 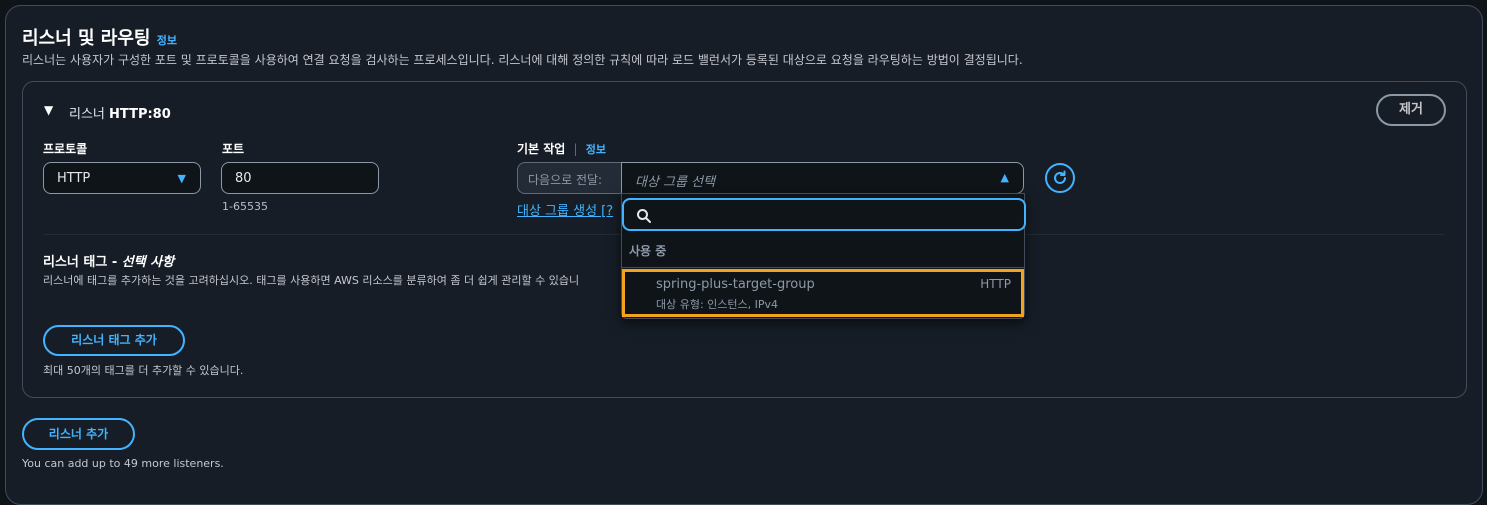 I want to click on tags-title-optional: 선택 사항, so click(x=148, y=262).